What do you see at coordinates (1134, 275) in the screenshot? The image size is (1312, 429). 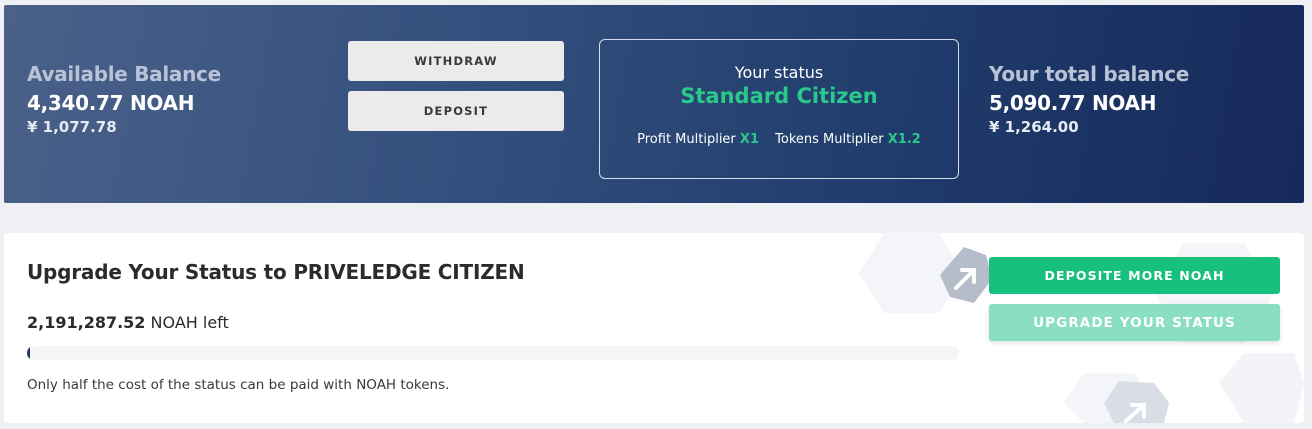 I see `deposit-more-button: DEPOSITE MORE NOAH` at bounding box center [1134, 275].